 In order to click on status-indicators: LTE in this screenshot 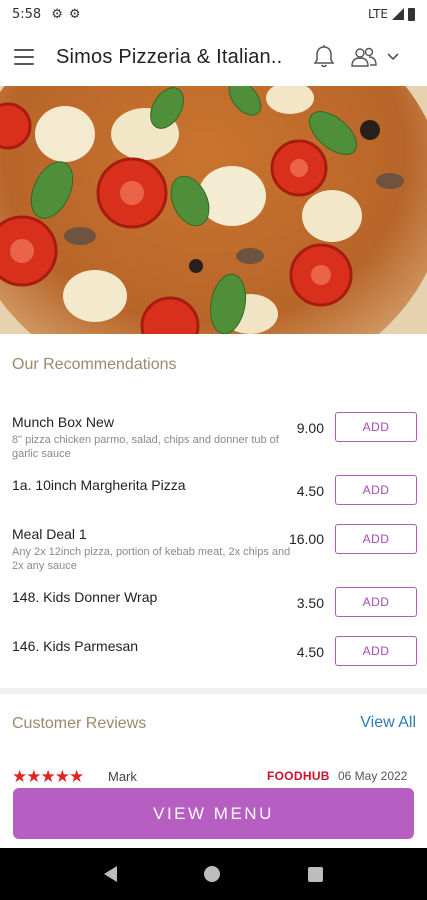, I will do `click(391, 14)`.